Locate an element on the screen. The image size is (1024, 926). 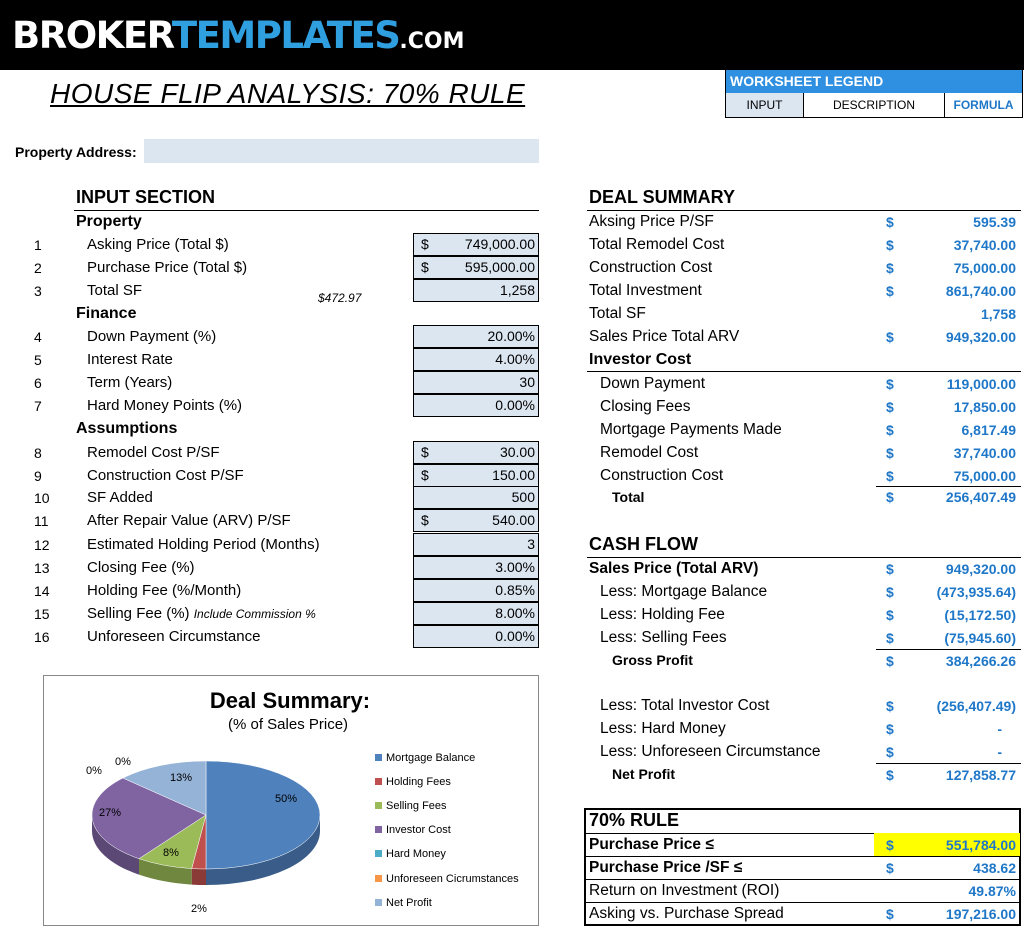
brand-part-2: TEMPLATES is located at coordinates (286, 35).